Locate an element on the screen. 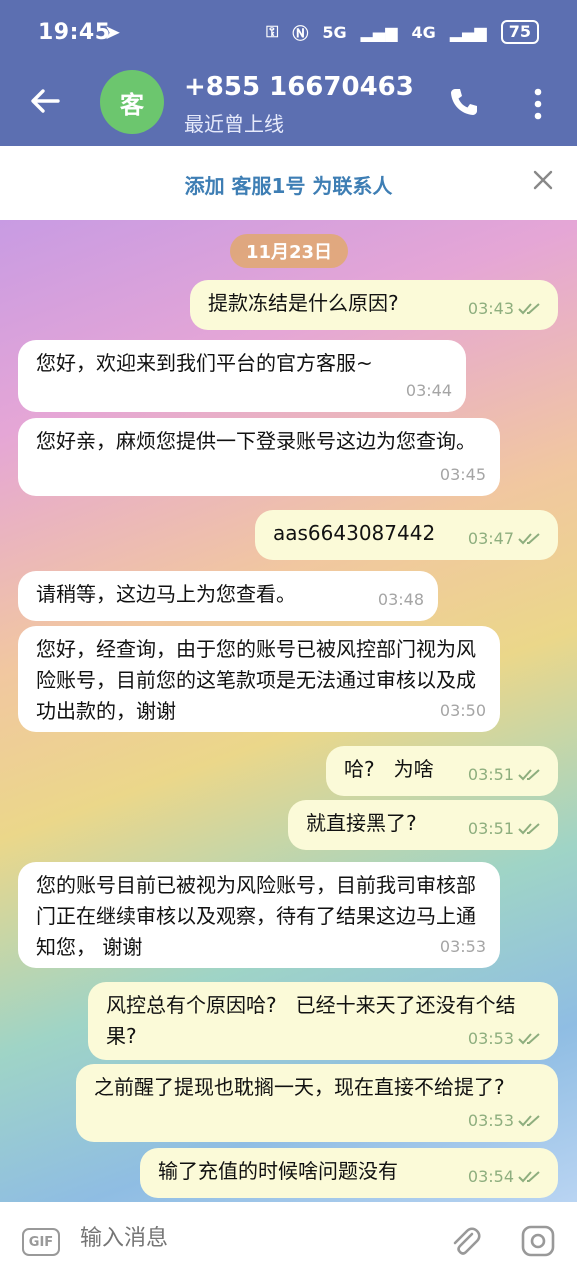 The height and width of the screenshot is (1280, 577). status-time: 19:45 is located at coordinates (74, 32).